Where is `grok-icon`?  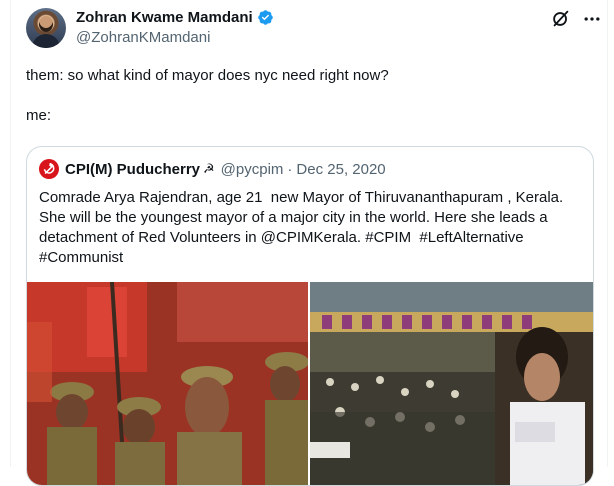
grok-icon is located at coordinates (561, 19).